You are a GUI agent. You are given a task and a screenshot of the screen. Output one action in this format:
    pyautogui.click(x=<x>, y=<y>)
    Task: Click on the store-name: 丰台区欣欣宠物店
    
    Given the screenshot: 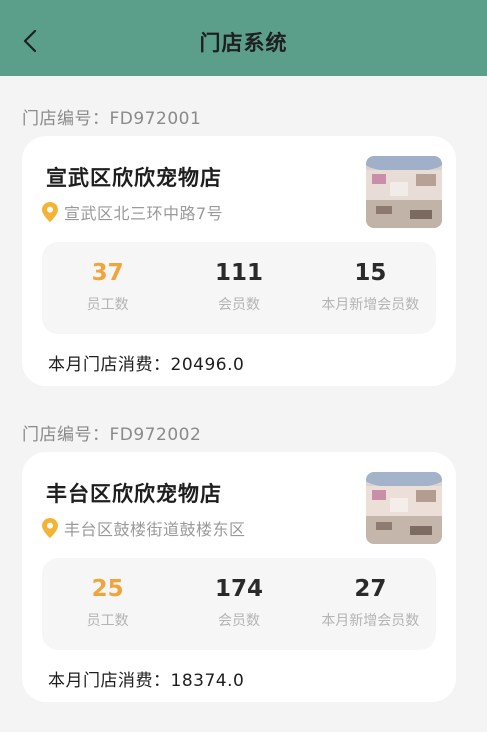 What is the action you would take?
    pyautogui.click(x=134, y=494)
    